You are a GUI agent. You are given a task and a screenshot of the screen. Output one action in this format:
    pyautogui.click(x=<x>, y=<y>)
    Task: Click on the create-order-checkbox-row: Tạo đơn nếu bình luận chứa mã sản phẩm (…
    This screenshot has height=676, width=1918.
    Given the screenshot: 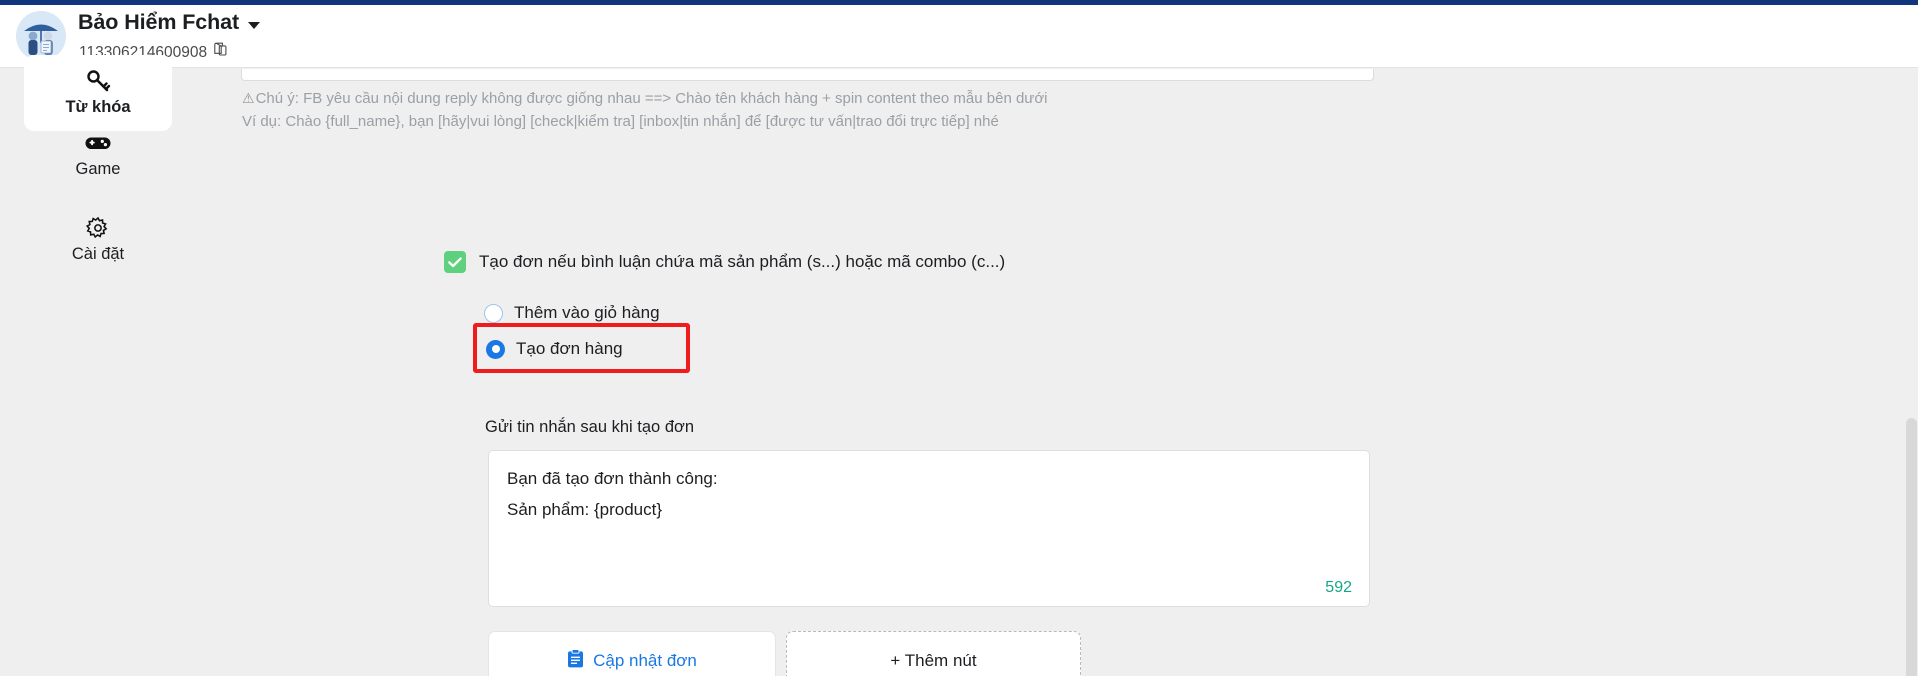 What is the action you would take?
    pyautogui.click(x=724, y=262)
    